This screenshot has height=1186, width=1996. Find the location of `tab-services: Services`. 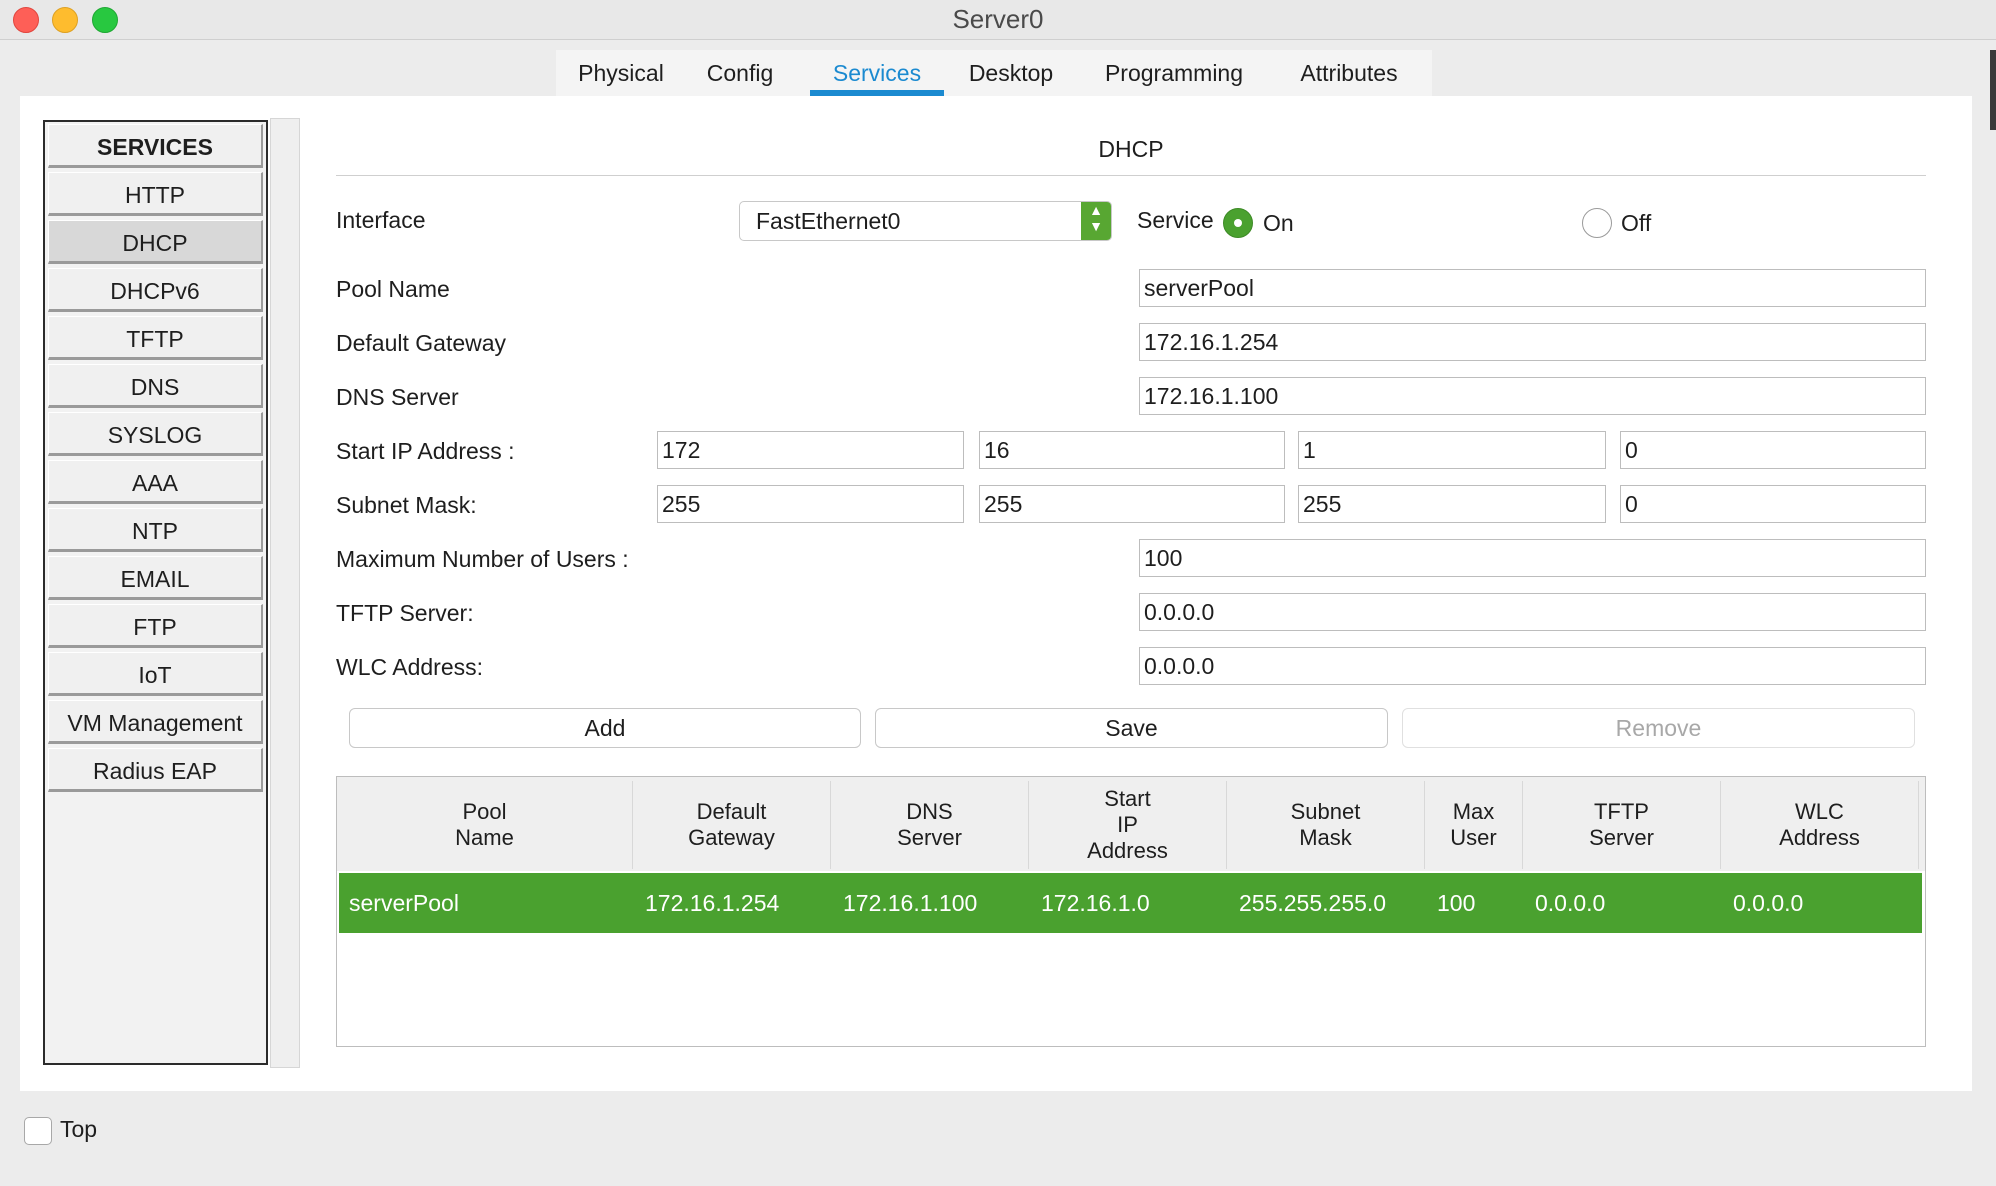

tab-services: Services is located at coordinates (877, 73).